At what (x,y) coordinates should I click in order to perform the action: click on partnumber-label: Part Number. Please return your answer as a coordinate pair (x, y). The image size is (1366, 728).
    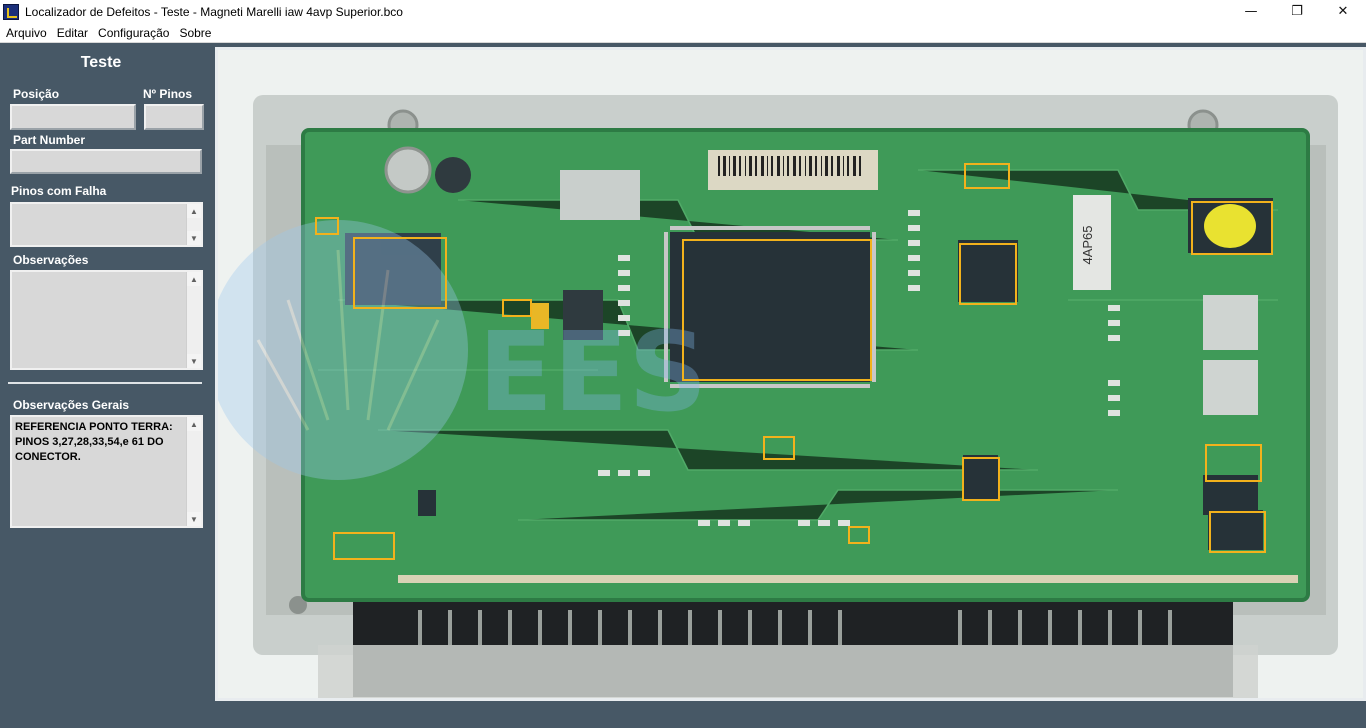
    Looking at the image, I should click on (49, 140).